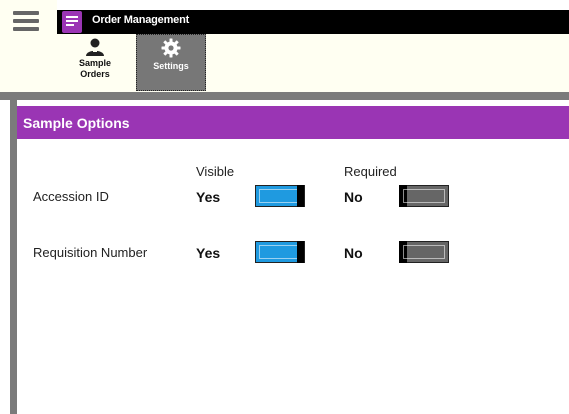 This screenshot has height=414, width=569. What do you see at coordinates (13, 257) in the screenshot?
I see `frame-left-border` at bounding box center [13, 257].